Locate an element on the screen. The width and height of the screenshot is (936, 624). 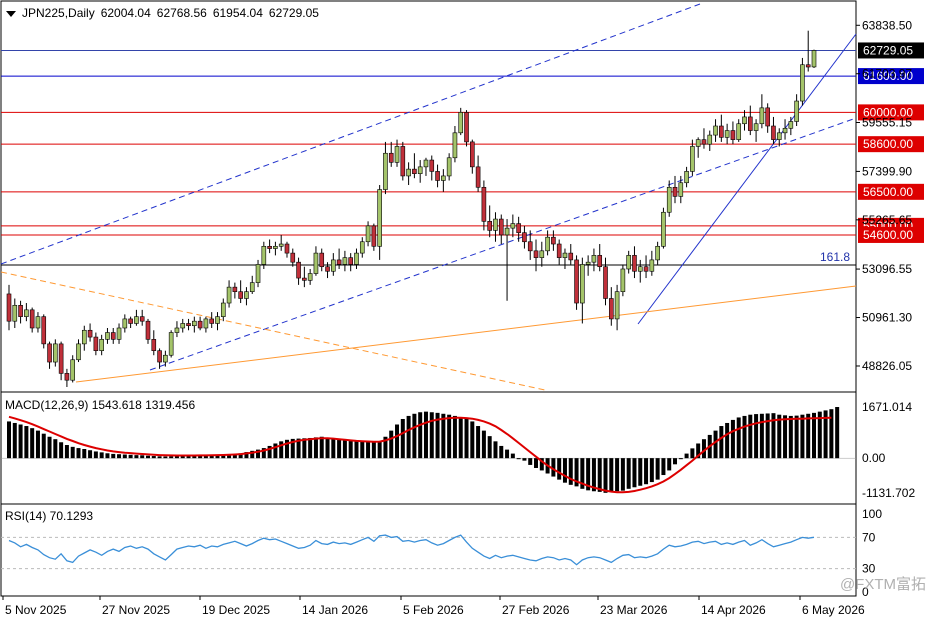
fib-base-line is located at coordinates (466, 334).